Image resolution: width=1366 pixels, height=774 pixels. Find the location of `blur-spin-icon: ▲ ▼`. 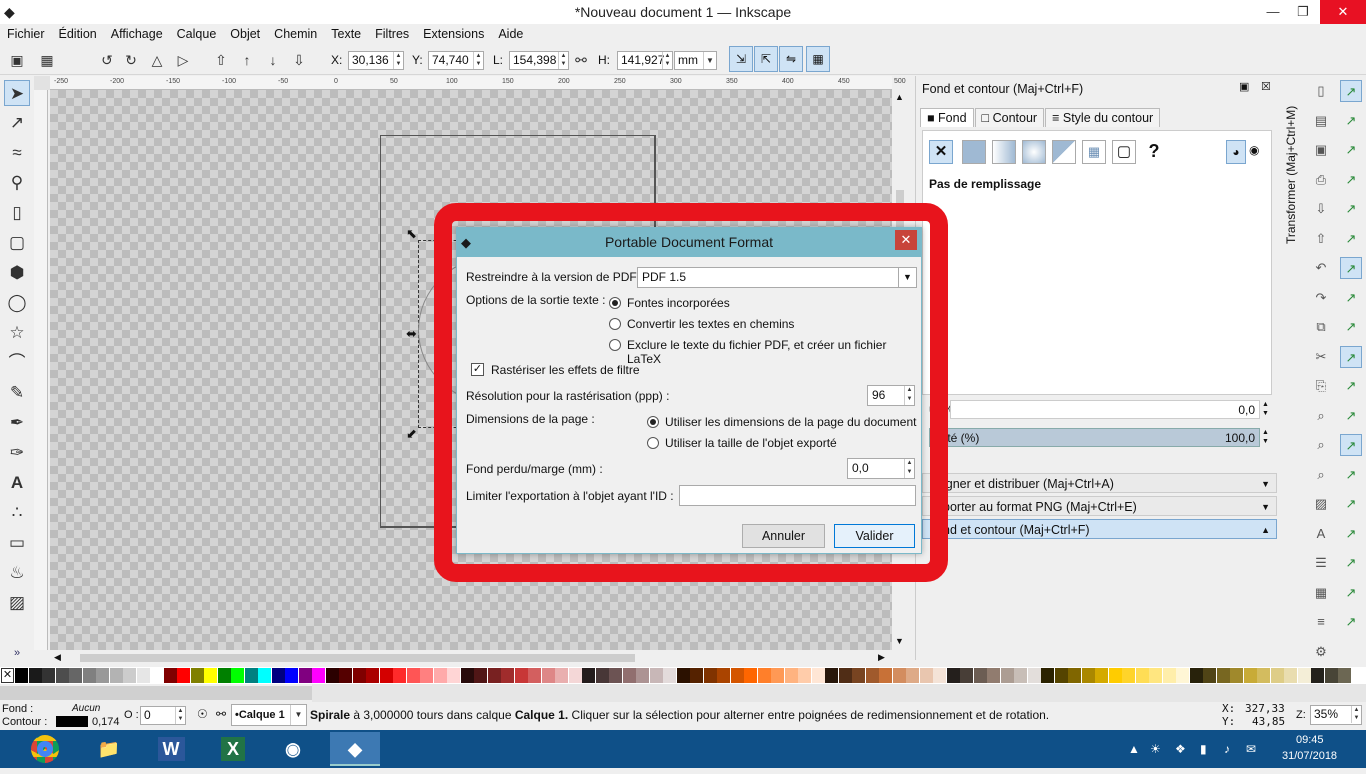

blur-spin-icon: ▲ ▼ is located at coordinates (1265, 409).